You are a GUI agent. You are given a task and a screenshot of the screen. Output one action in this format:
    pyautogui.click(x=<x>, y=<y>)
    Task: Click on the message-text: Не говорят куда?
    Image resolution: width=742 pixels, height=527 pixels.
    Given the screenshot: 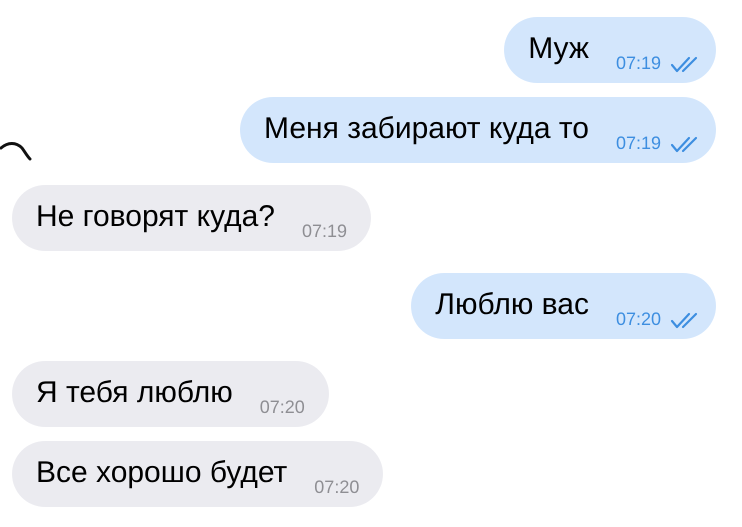 What is the action you would take?
    pyautogui.click(x=155, y=217)
    